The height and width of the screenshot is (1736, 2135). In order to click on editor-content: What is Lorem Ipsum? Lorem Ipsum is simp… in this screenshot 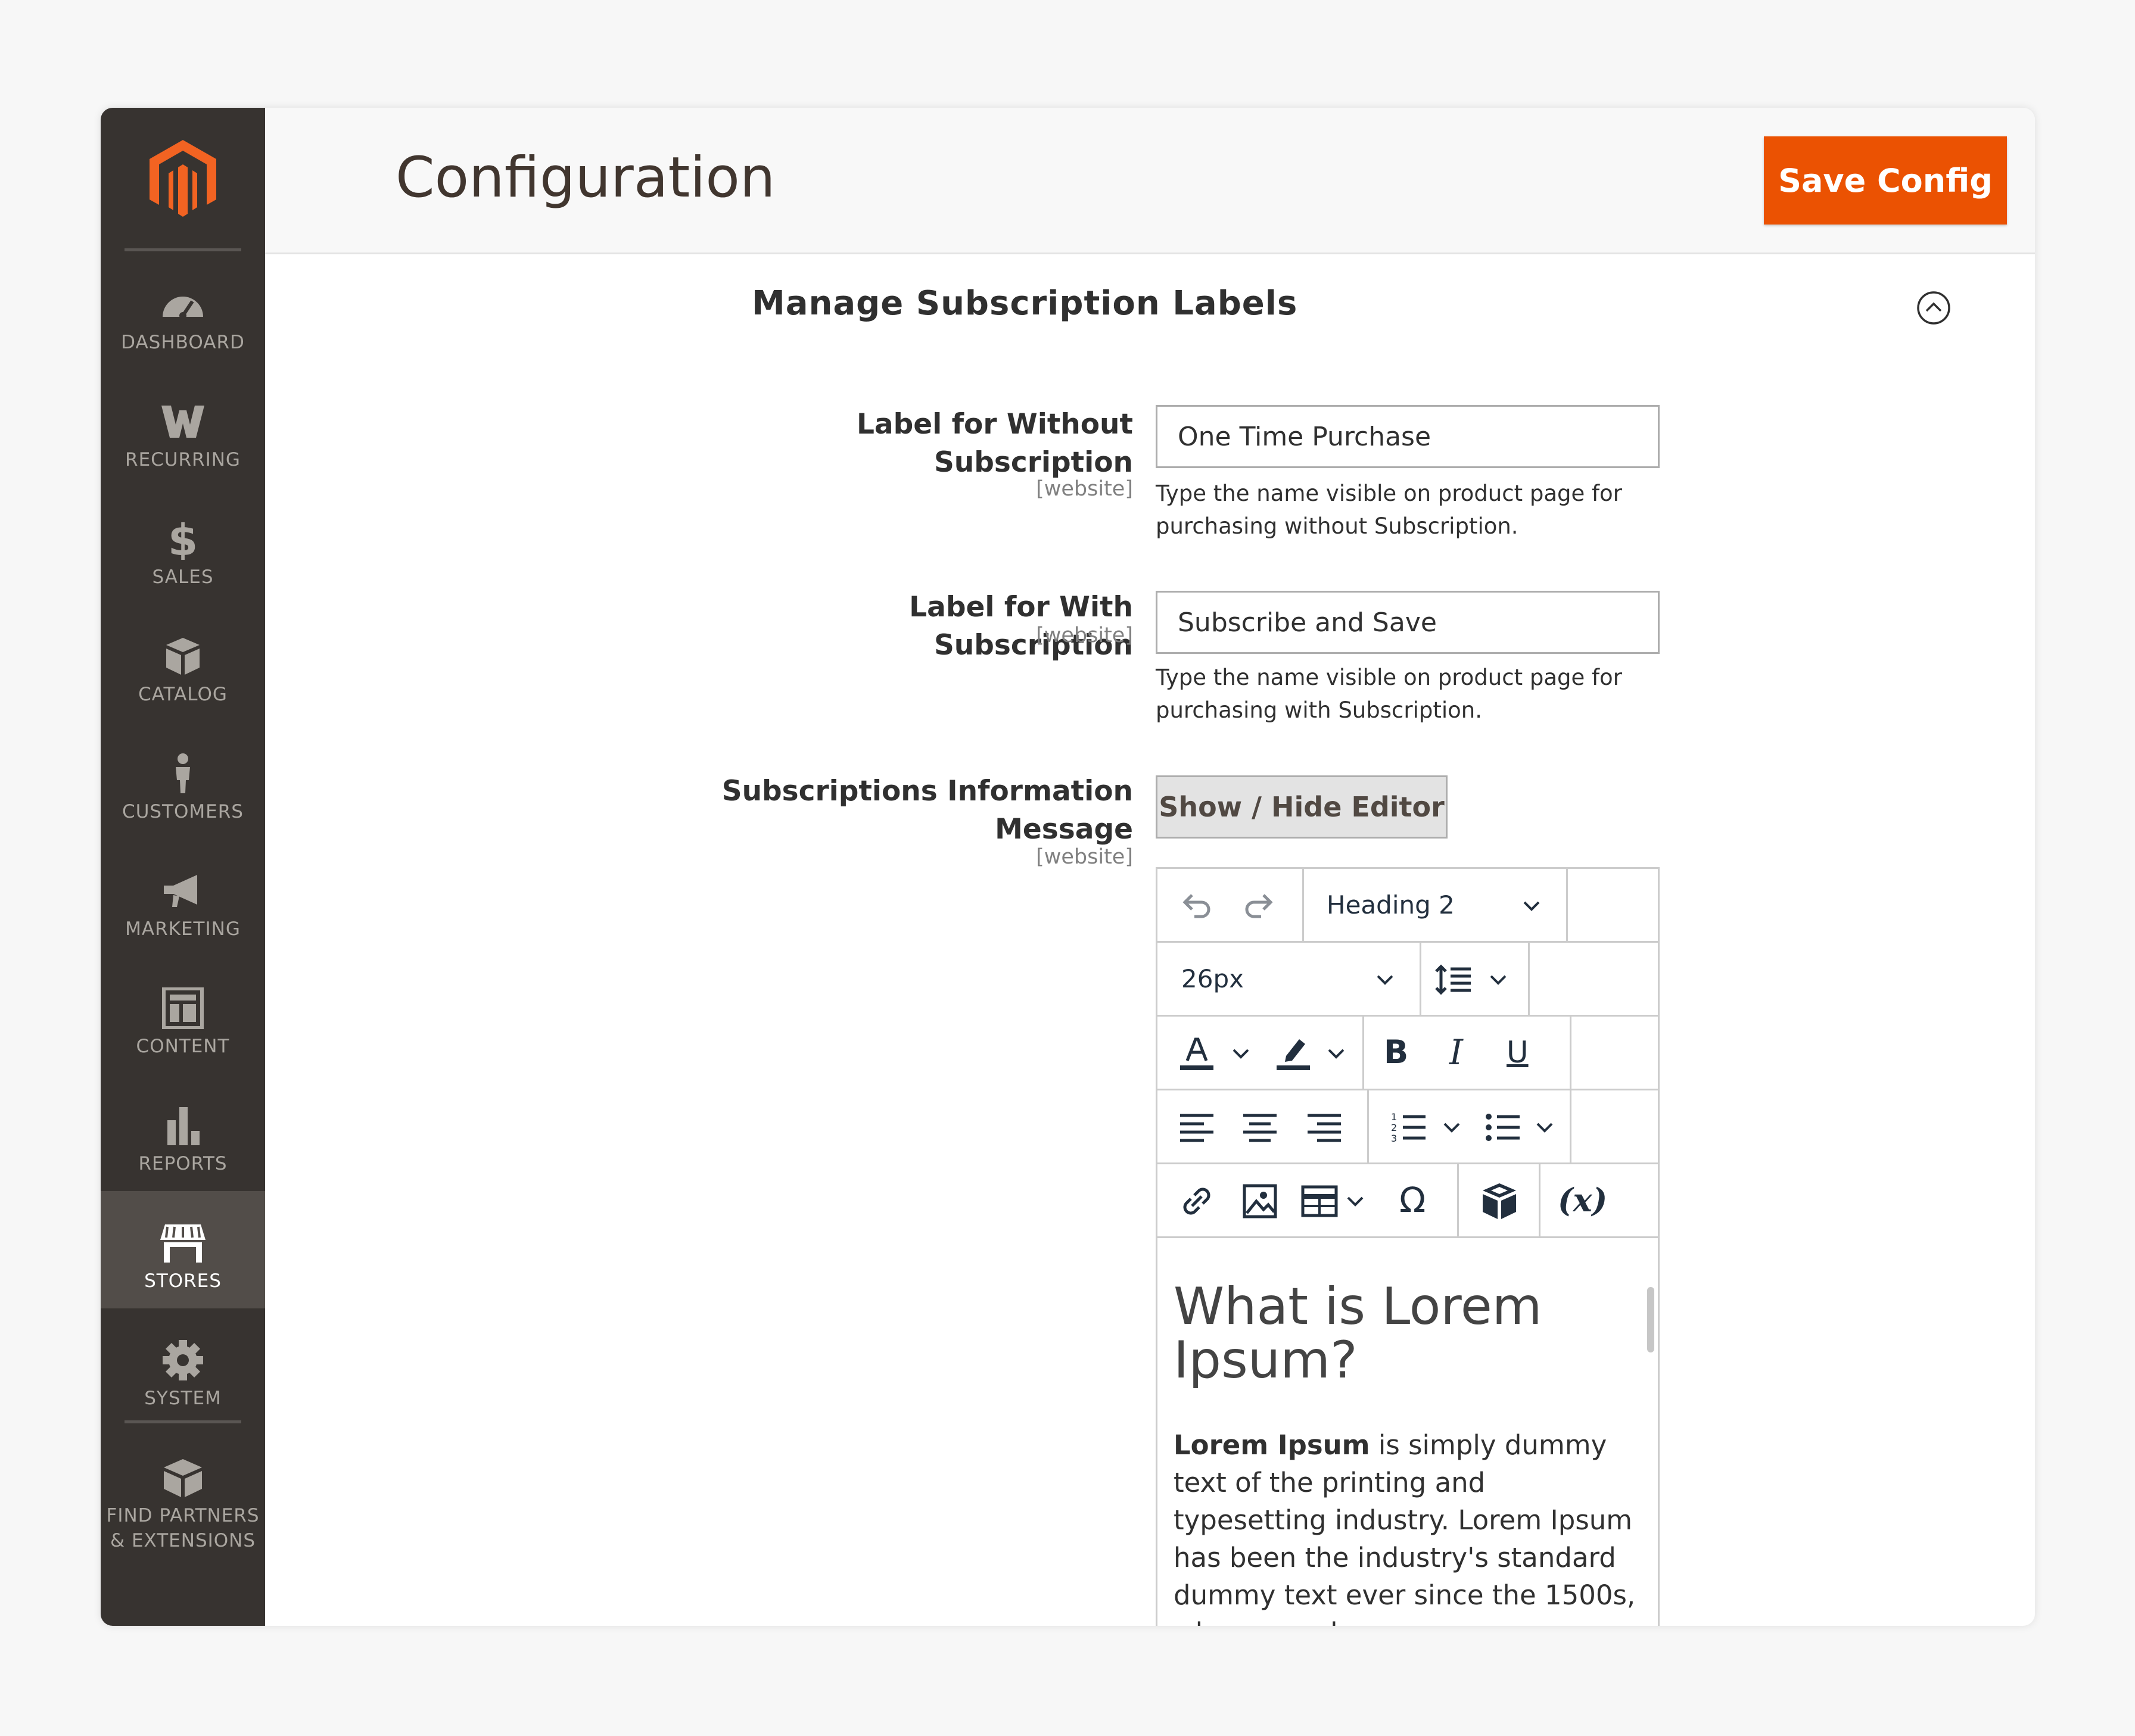, I will do `click(1406, 1453)`.